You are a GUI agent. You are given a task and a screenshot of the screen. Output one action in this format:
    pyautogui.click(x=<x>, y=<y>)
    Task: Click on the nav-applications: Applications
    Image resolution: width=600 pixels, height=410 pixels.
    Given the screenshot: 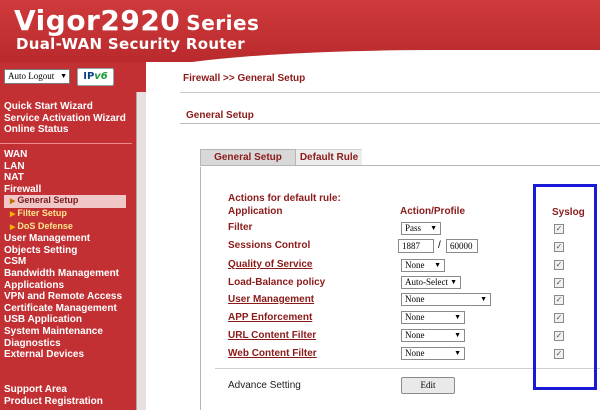 What is the action you would take?
    pyautogui.click(x=63, y=286)
    